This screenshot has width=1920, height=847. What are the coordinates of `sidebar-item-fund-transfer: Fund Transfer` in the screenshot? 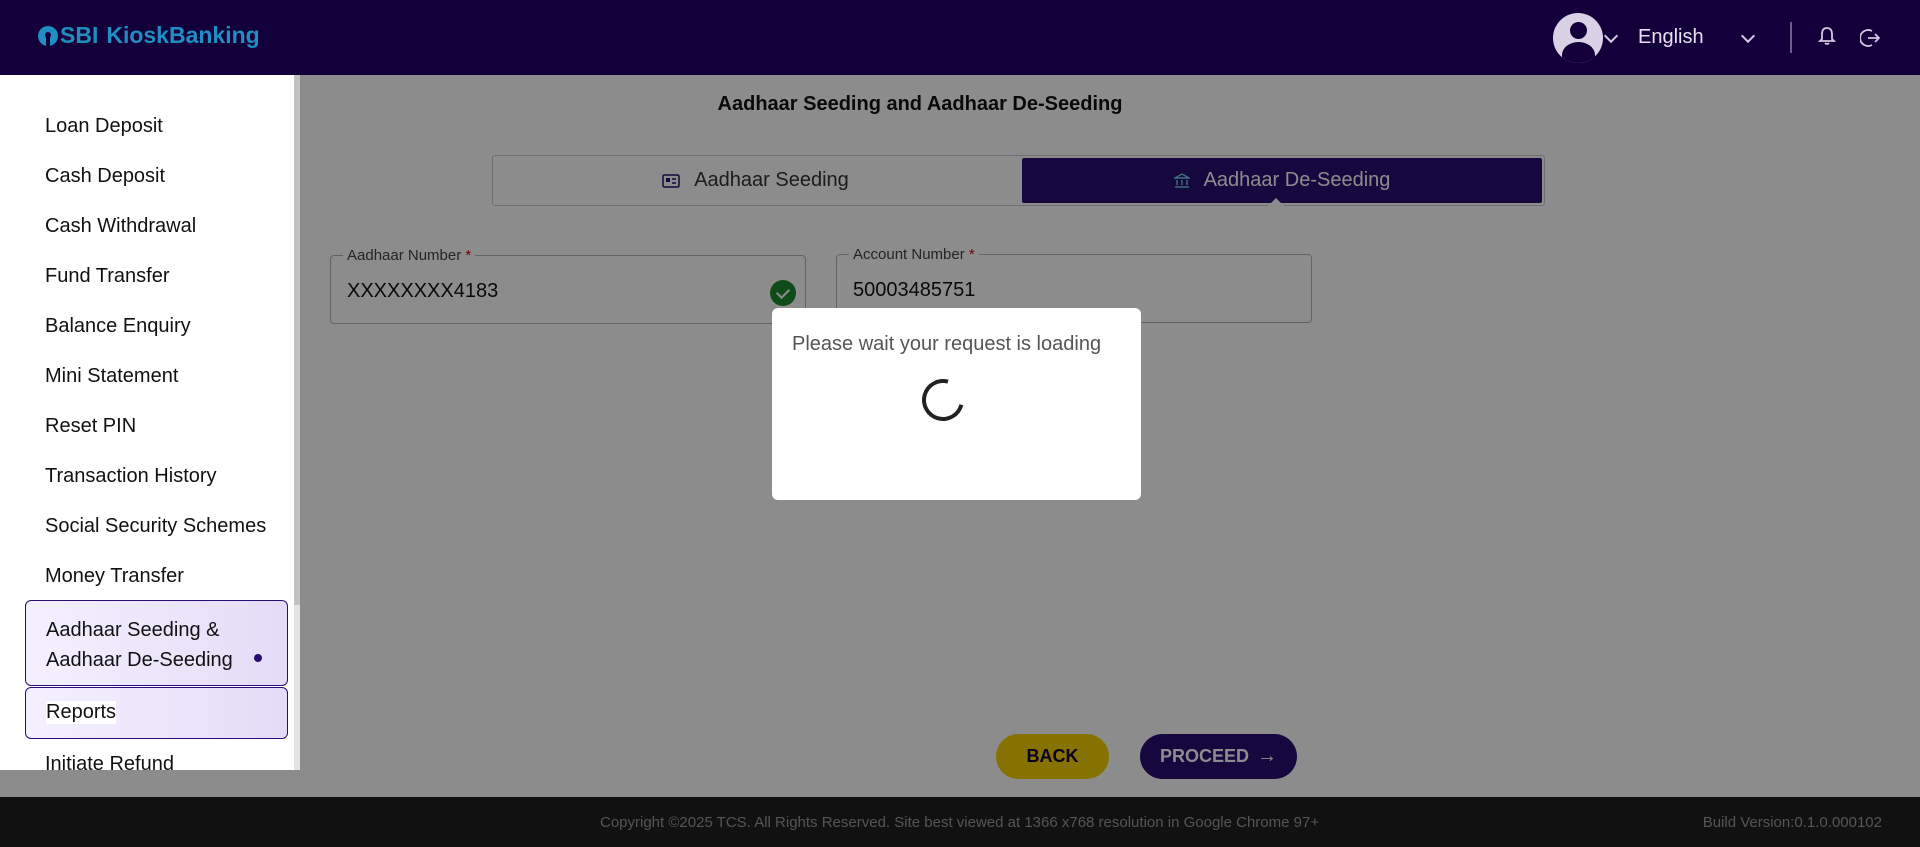 It's located at (107, 276).